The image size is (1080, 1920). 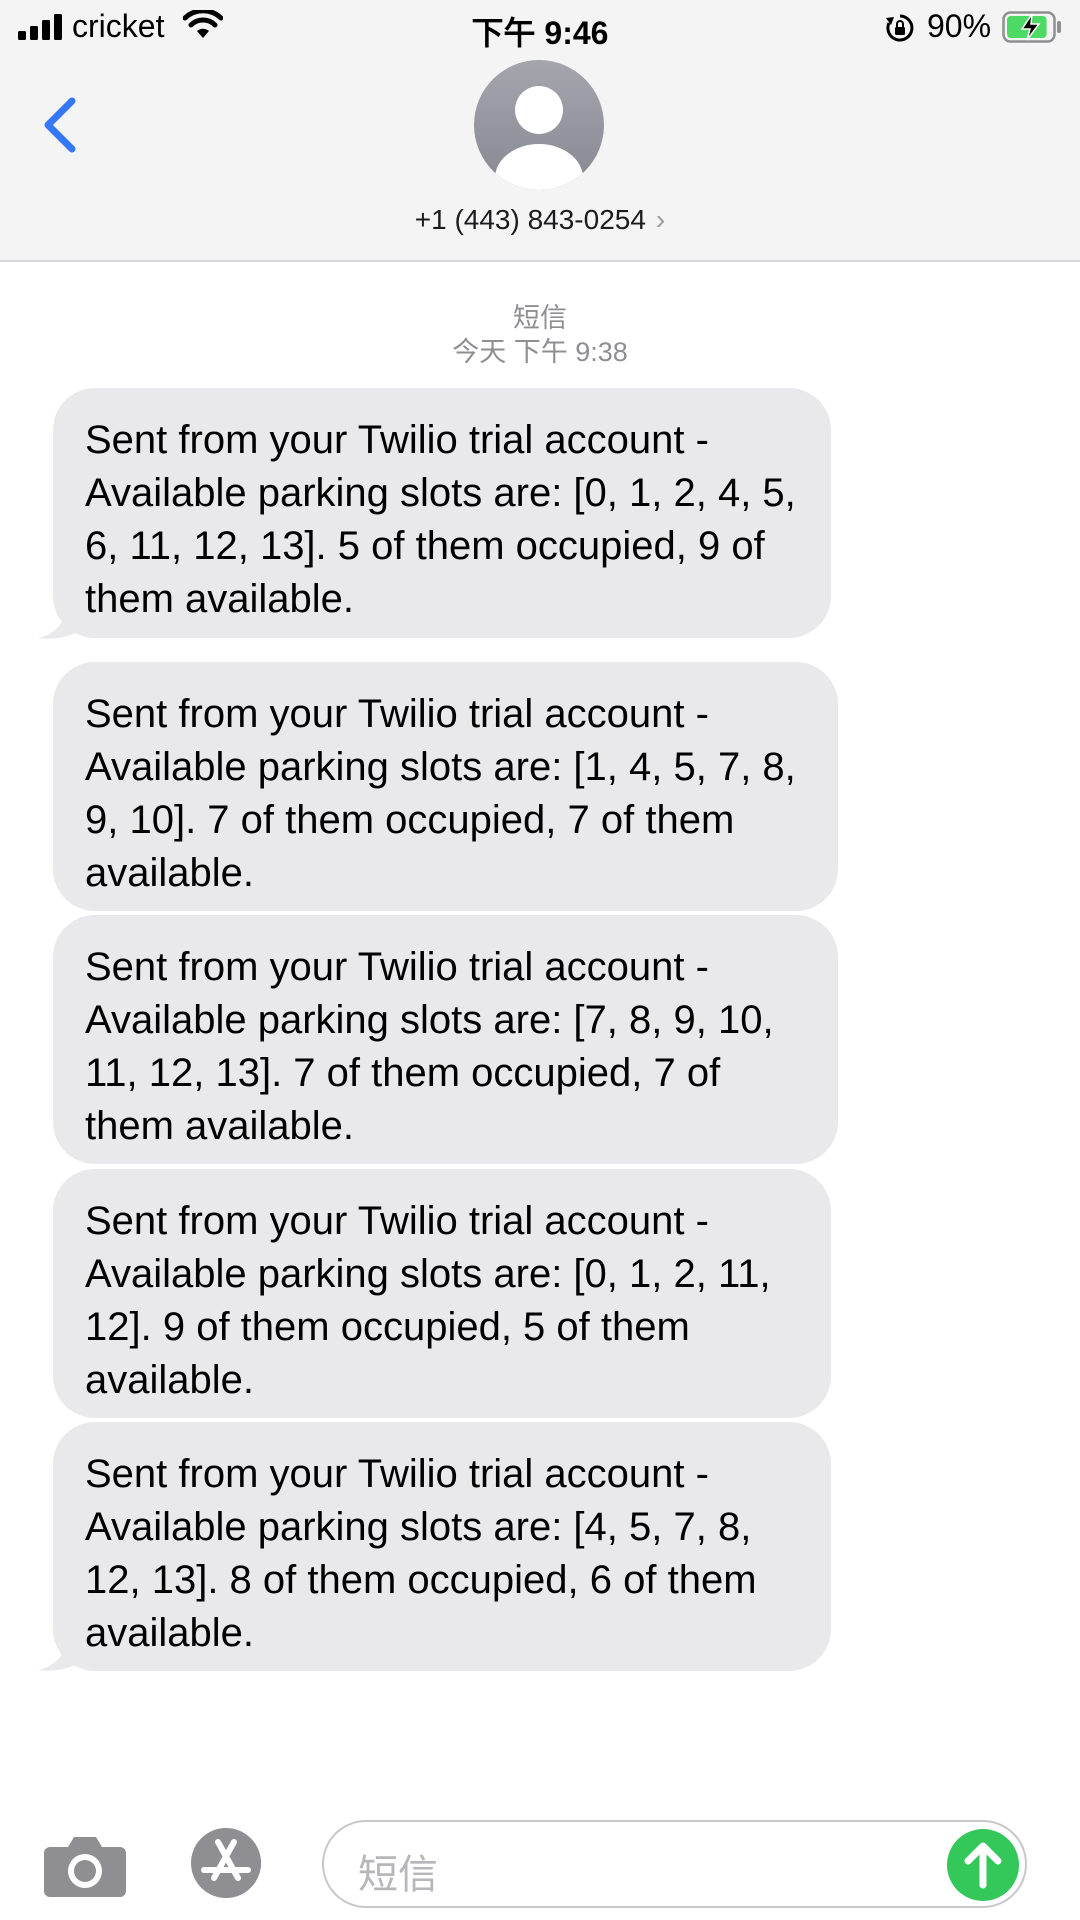 I want to click on chevron-right-icon: ›, so click(x=660, y=219).